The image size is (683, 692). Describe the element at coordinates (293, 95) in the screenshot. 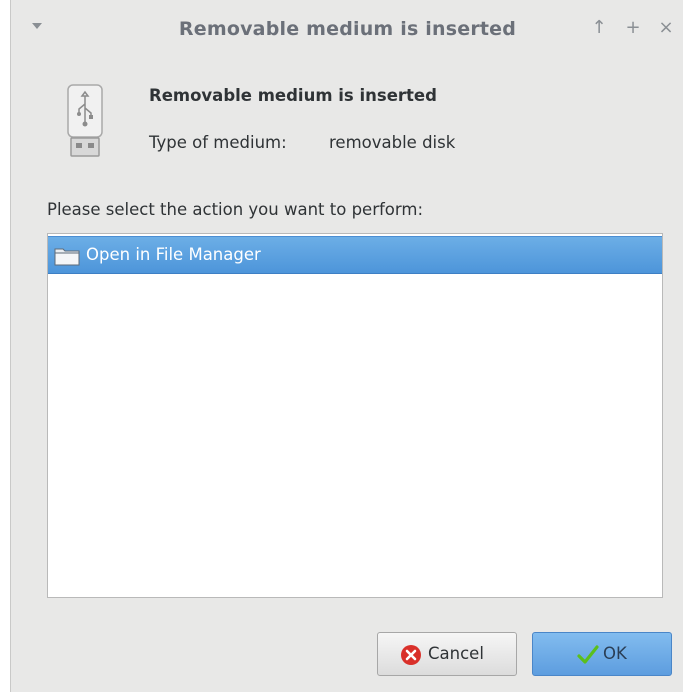

I see `medium-heading: Removable medium is inserted` at that location.